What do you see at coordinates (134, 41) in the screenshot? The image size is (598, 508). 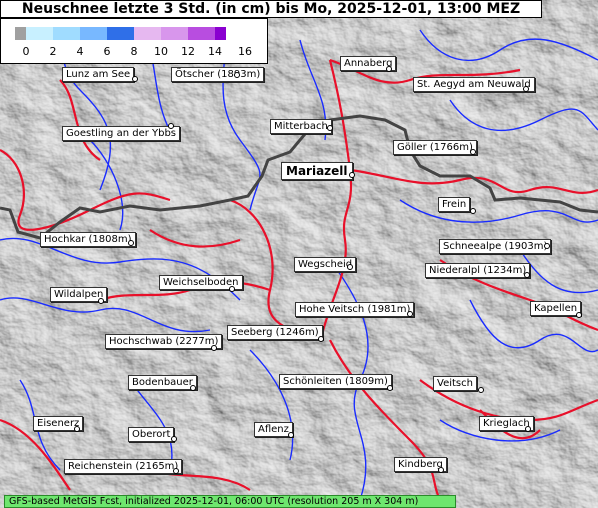 I see `snow-legend: 0 2 4 6 8 10 12 14 16` at bounding box center [134, 41].